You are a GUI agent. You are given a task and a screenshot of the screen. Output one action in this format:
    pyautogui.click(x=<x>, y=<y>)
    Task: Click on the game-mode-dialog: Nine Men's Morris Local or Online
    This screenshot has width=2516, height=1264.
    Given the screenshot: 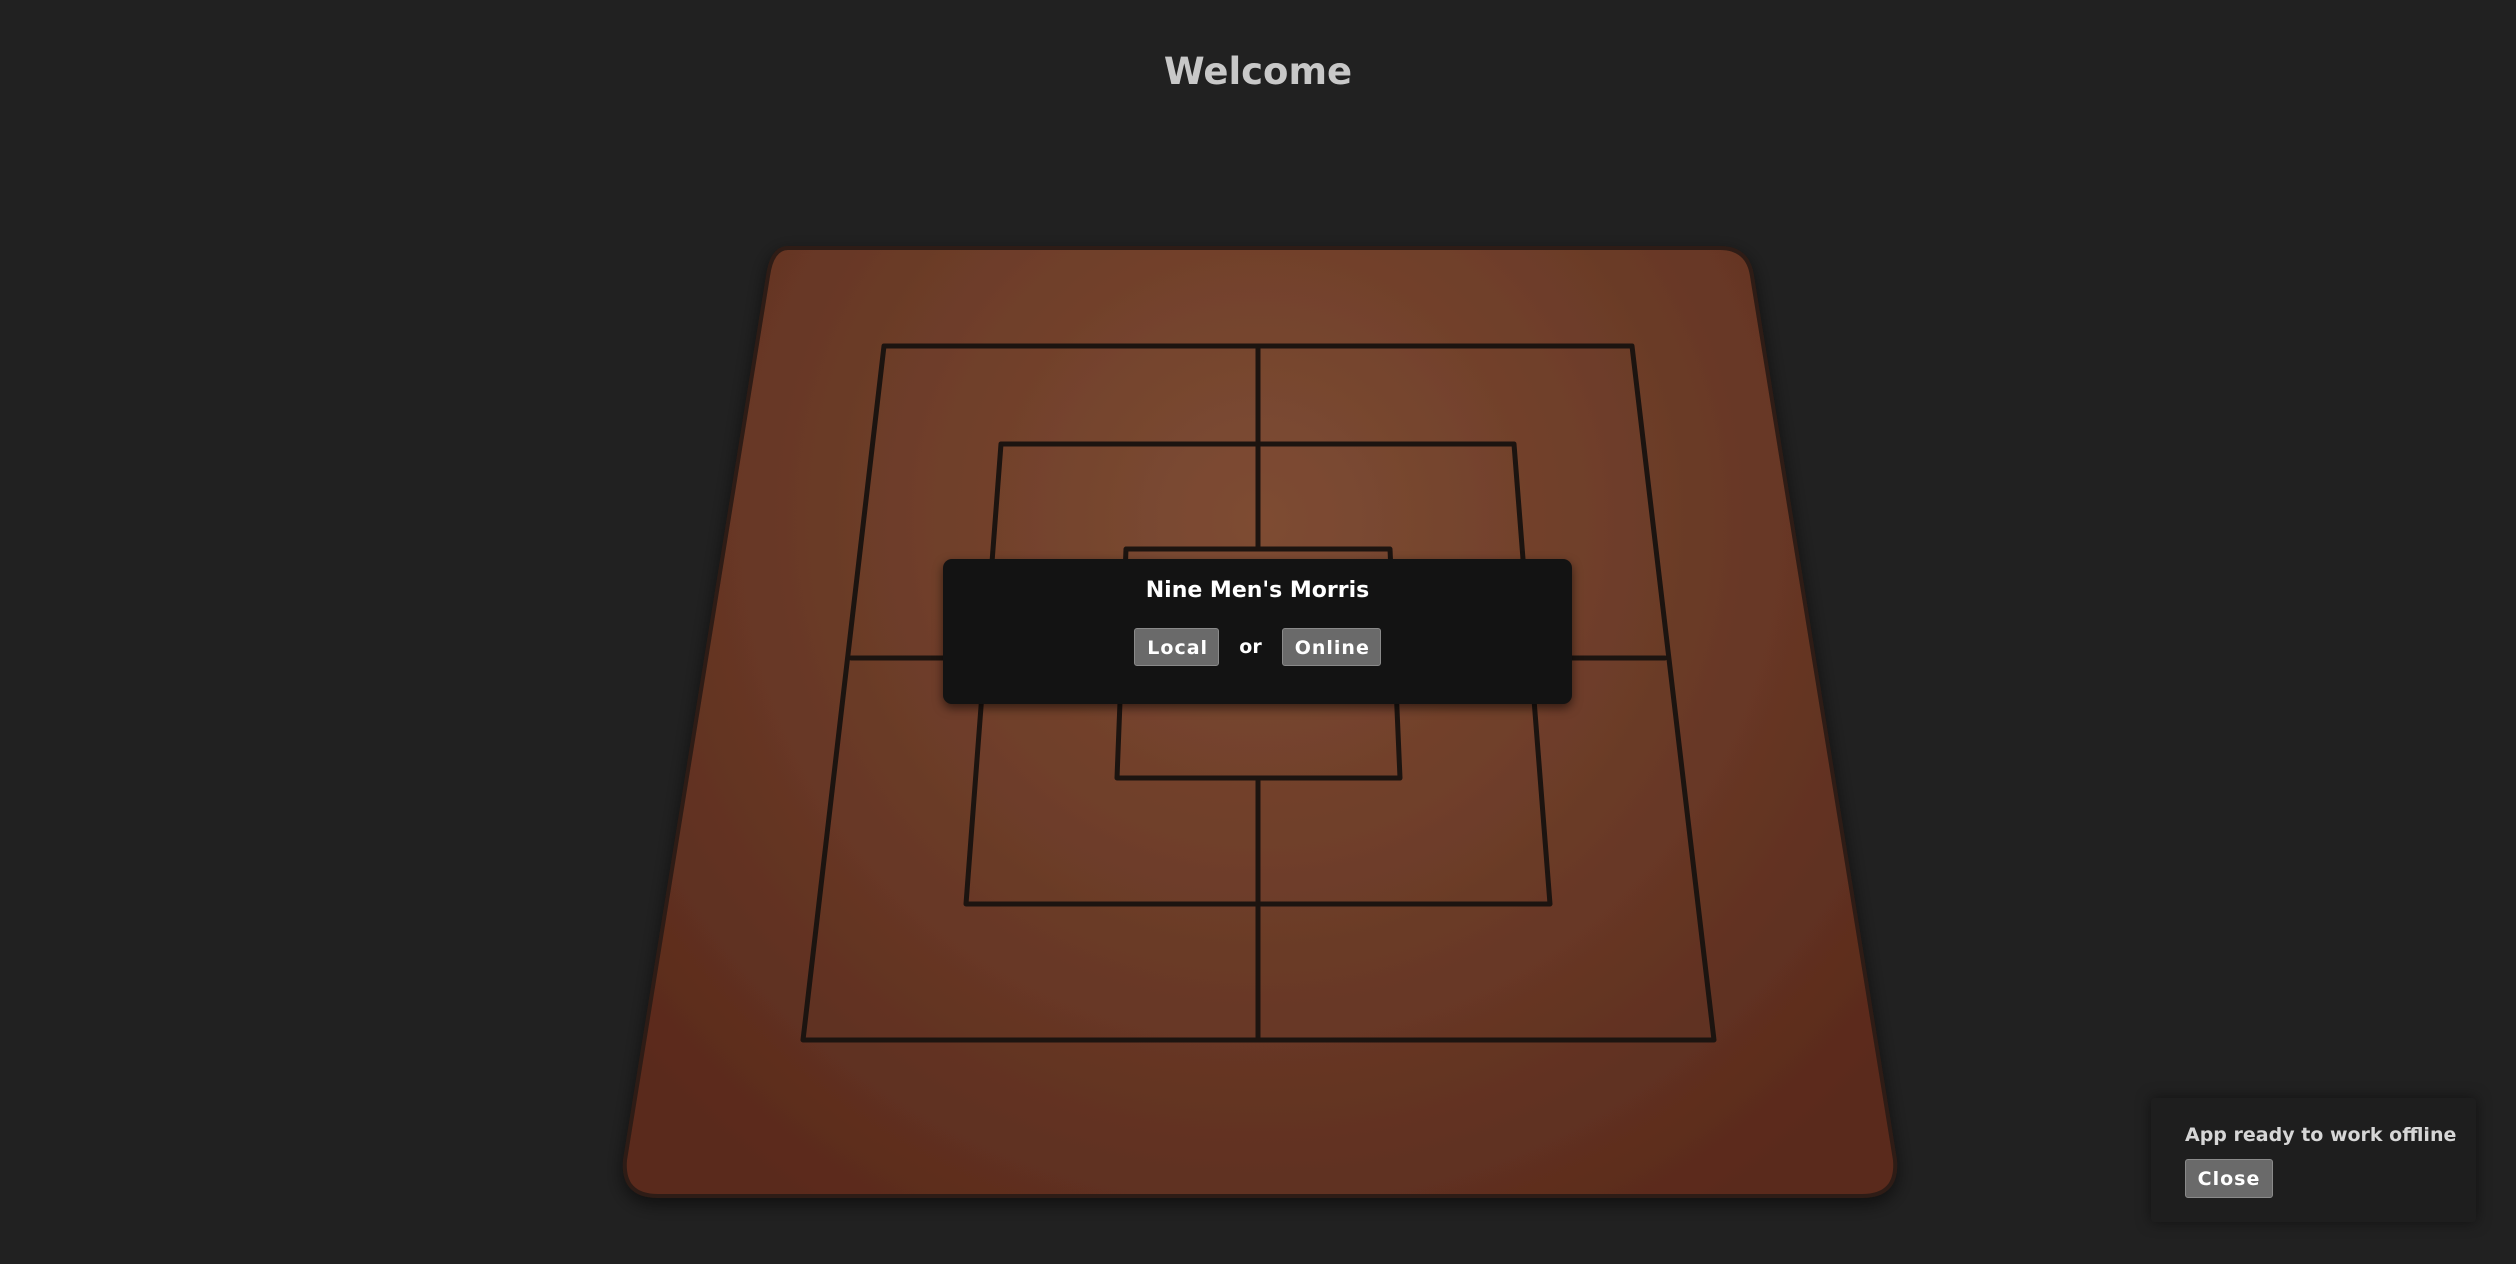 What is the action you would take?
    pyautogui.click(x=1257, y=631)
    